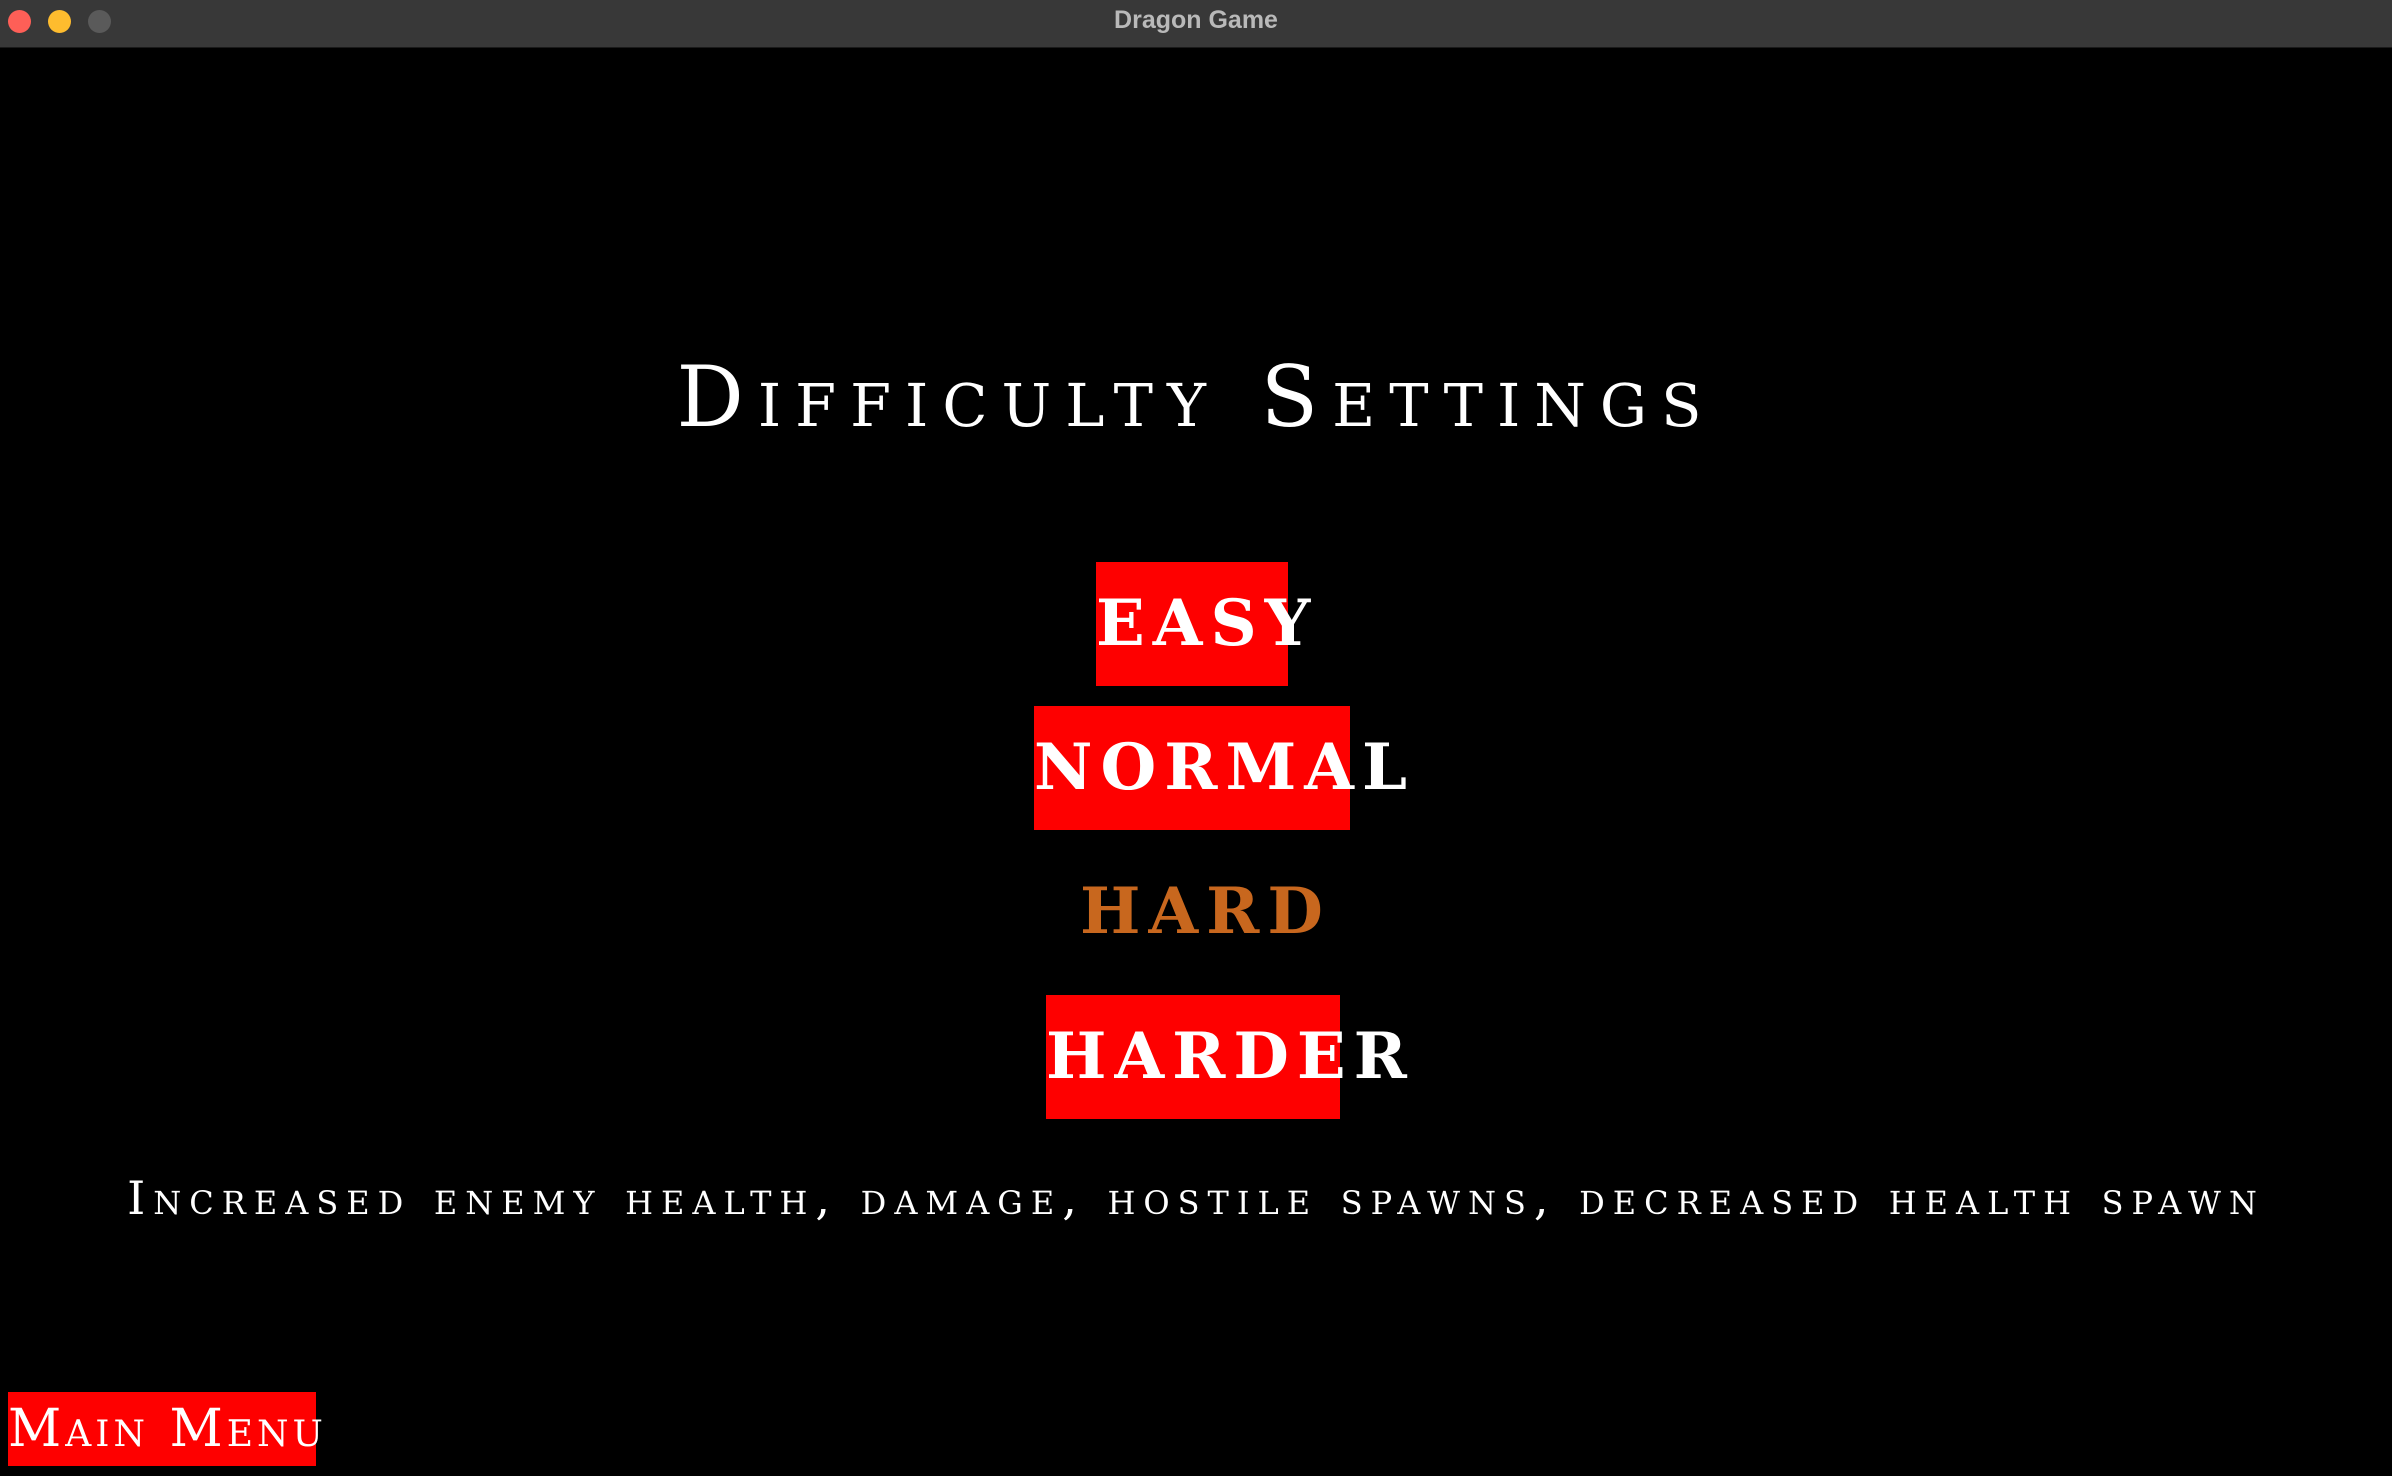 Image resolution: width=2392 pixels, height=1476 pixels. I want to click on title-bar: Dragon Game, so click(1196, 24).